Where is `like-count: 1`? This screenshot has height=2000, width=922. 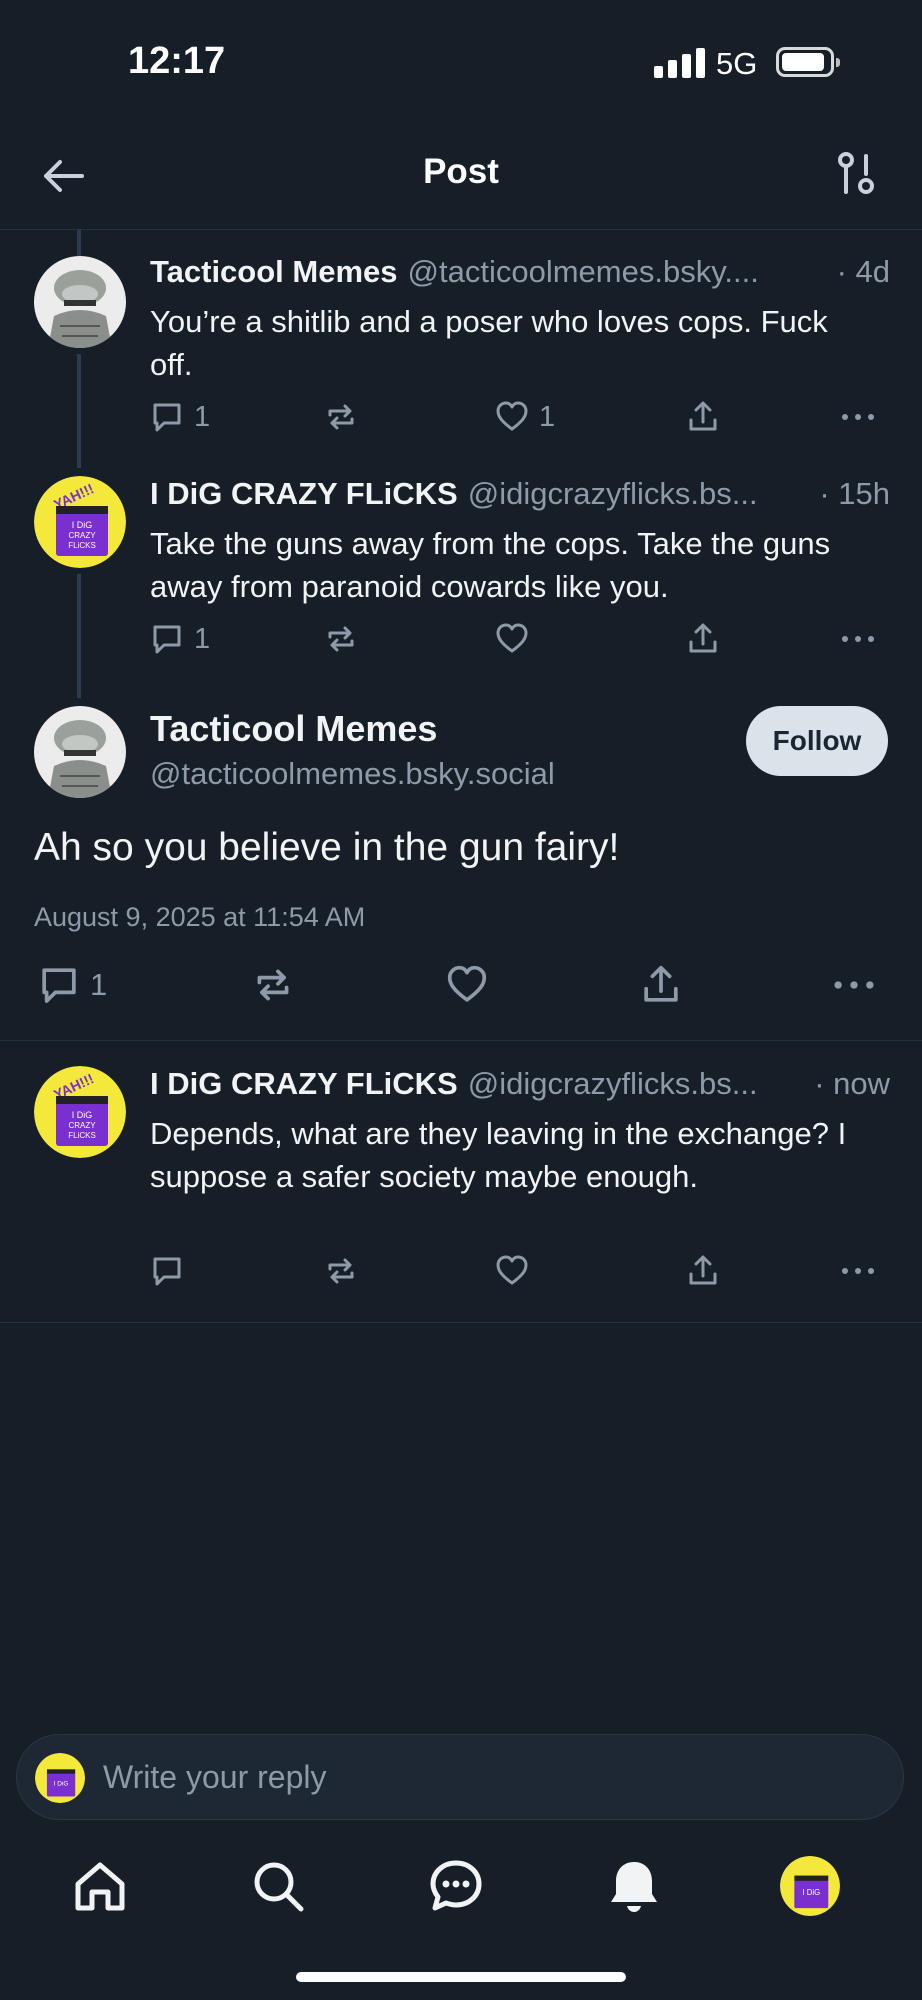 like-count: 1 is located at coordinates (547, 416).